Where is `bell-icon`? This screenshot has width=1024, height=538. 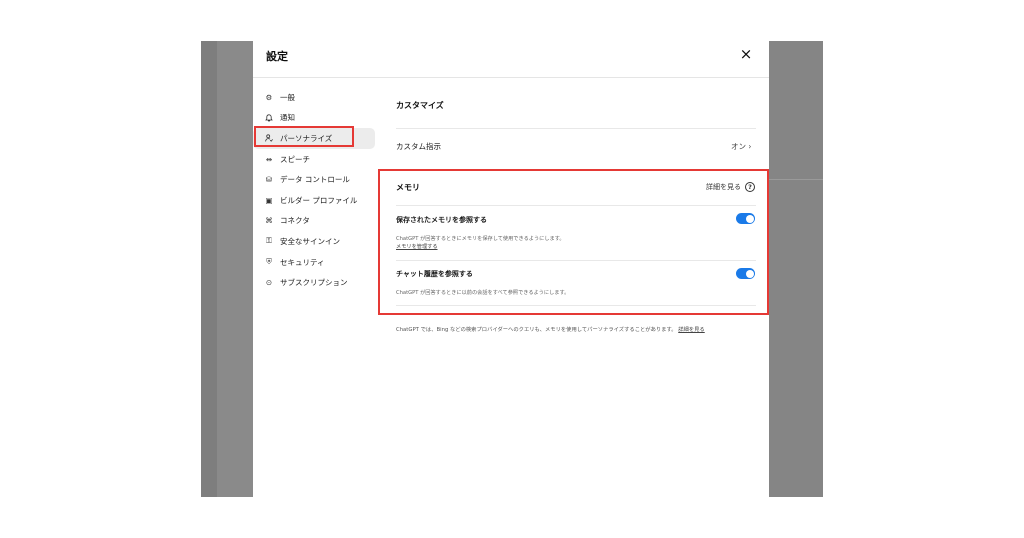
bell-icon is located at coordinates (269, 118).